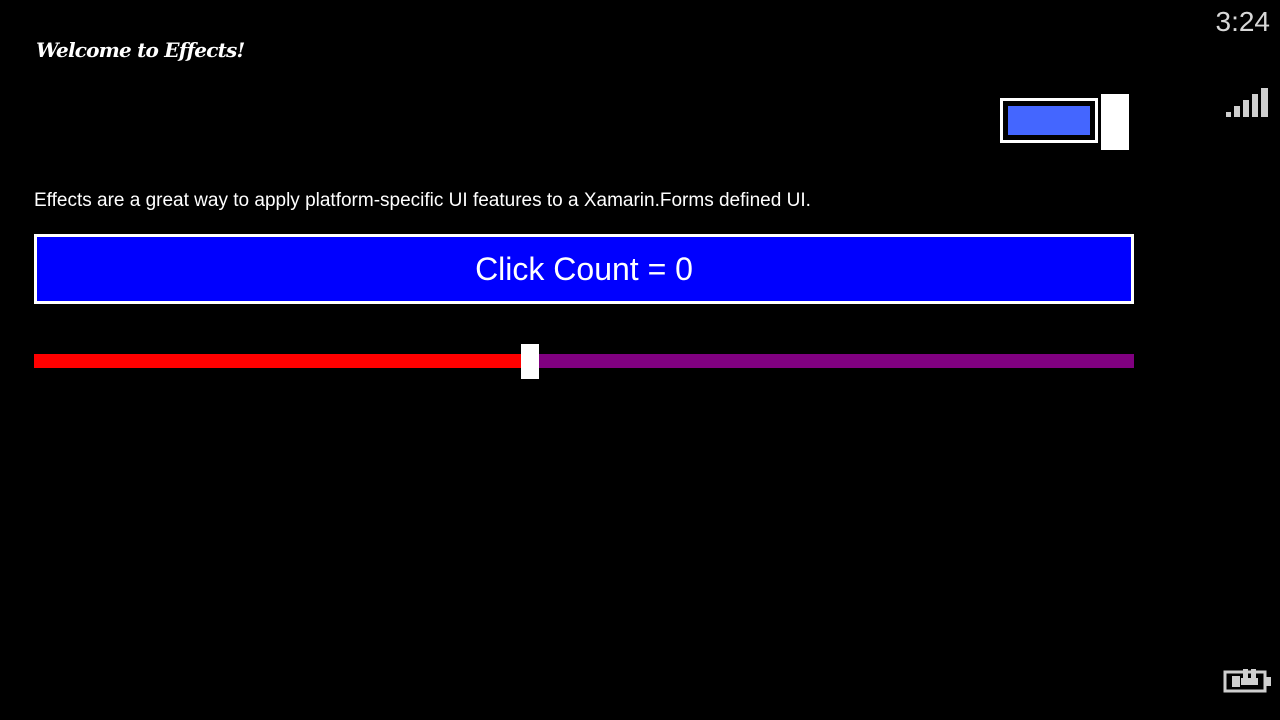  I want to click on slider-thumb, so click(530, 361).